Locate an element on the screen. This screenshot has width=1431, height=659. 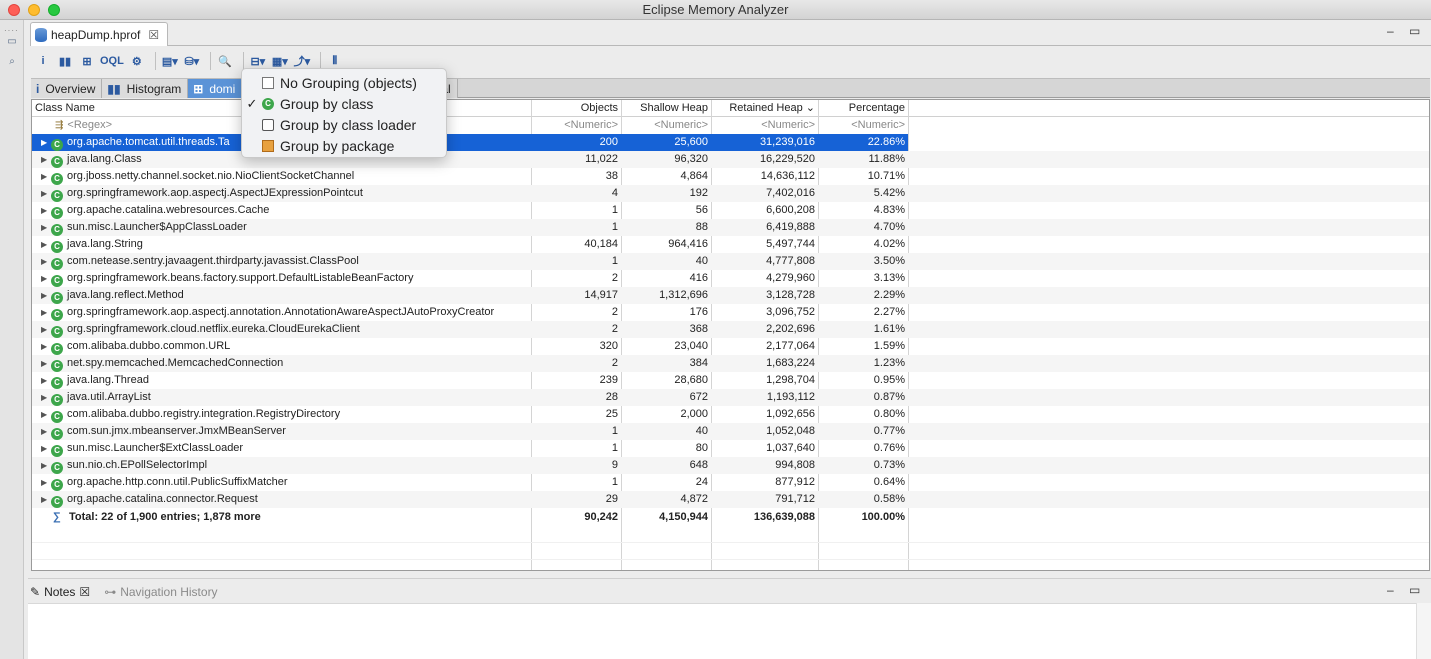
class-name: java.lang.String is located at coordinates (105, 244).